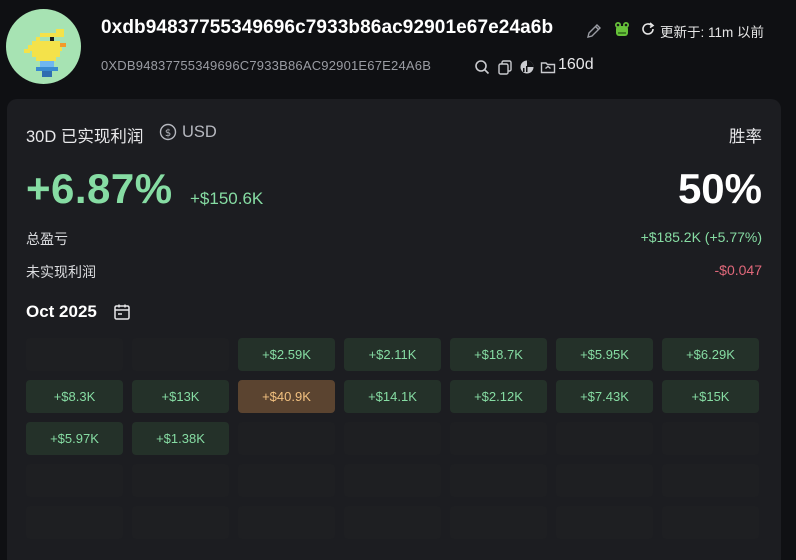 This screenshot has width=796, height=560. What do you see at coordinates (498, 354) in the screenshot?
I see `calendar-day-cell: +$18.7K` at bounding box center [498, 354].